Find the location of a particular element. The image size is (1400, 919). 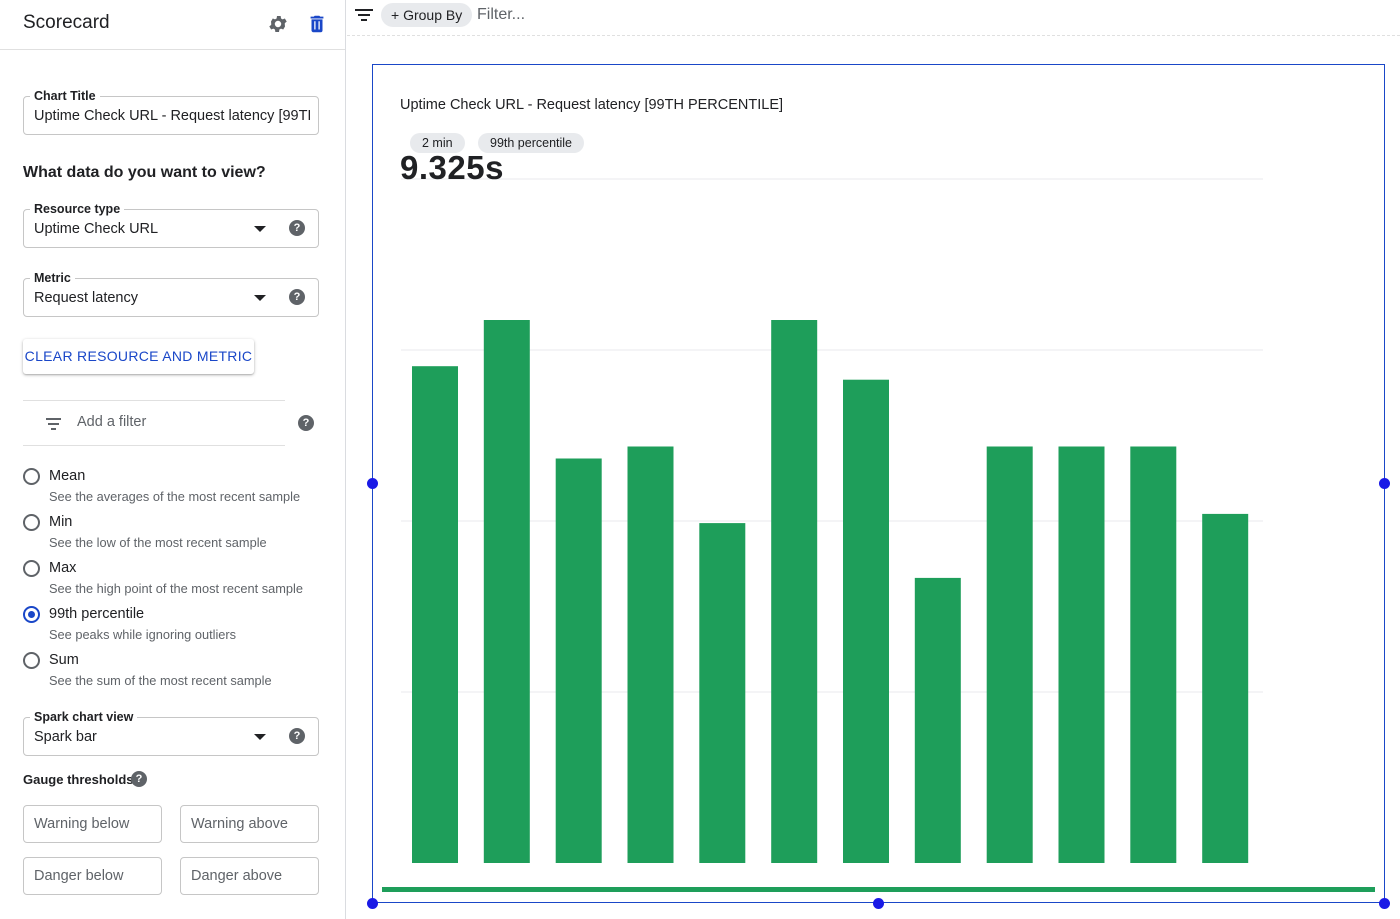

warning-above-input: Warning above is located at coordinates (249, 824).